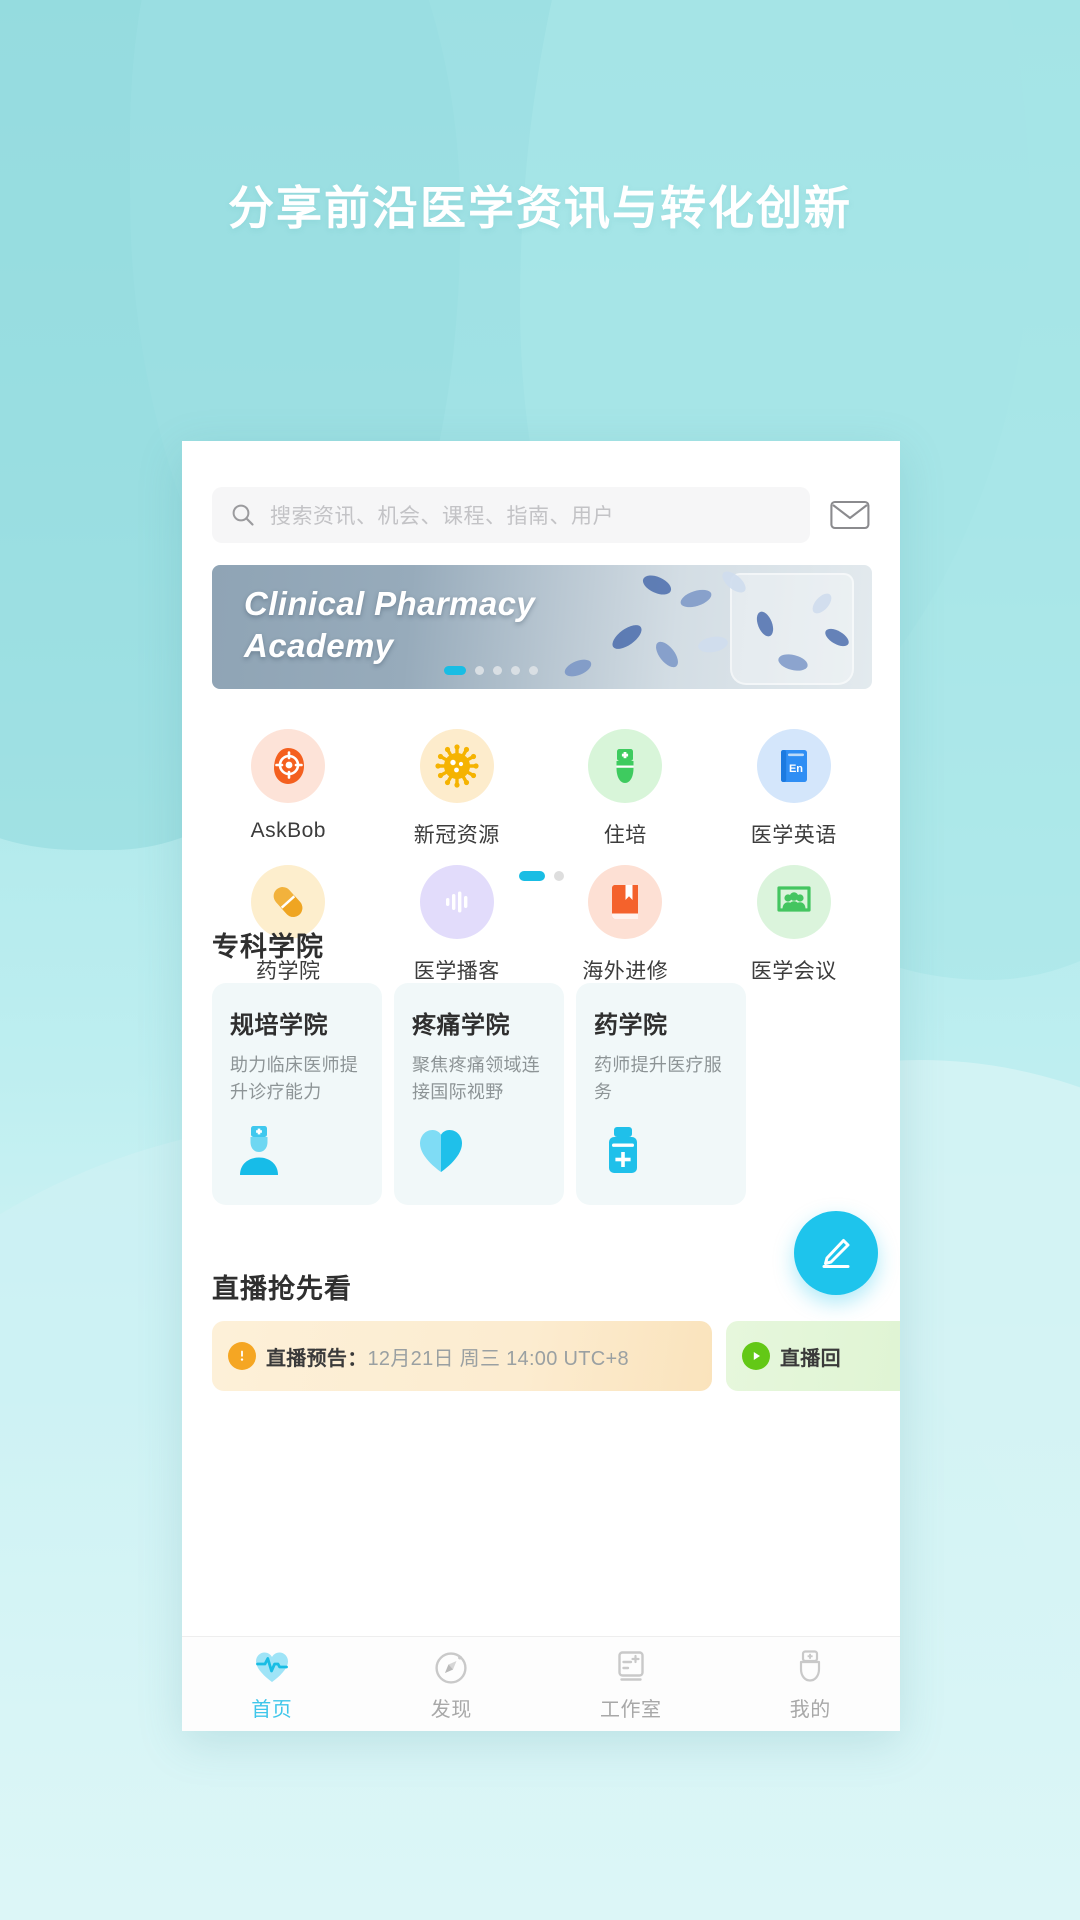  I want to click on bottom-tab-bar: 首页 发现 工作室 我的, so click(541, 1683).